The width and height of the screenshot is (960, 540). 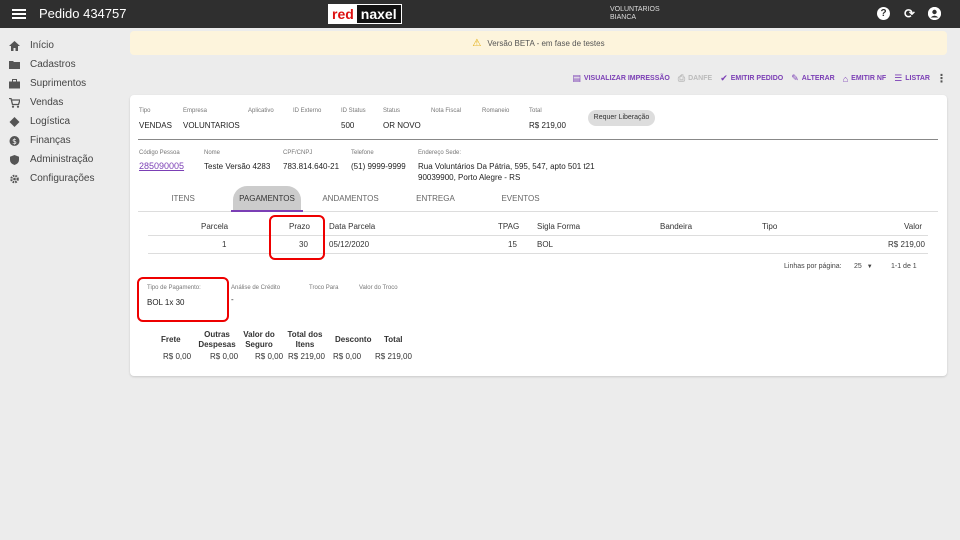 What do you see at coordinates (469, 177) in the screenshot?
I see `endereco-line-2: 90039900, Porto Alegre - RS` at bounding box center [469, 177].